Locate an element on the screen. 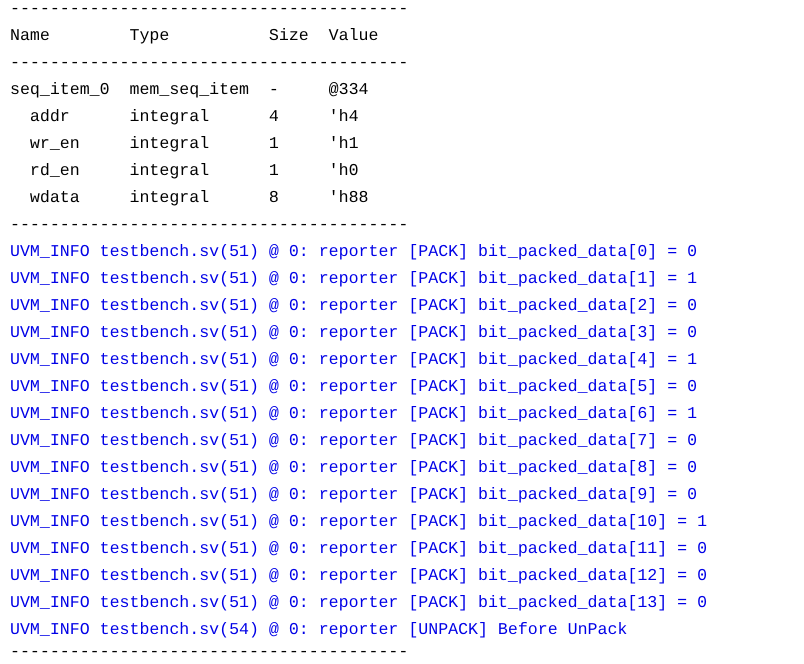 The width and height of the screenshot is (804, 664). log-line: UVM_INFO testbench.sv(51) @ 0: reporter [PACK] bit_packed_data[9] = 0 is located at coordinates (354, 495).